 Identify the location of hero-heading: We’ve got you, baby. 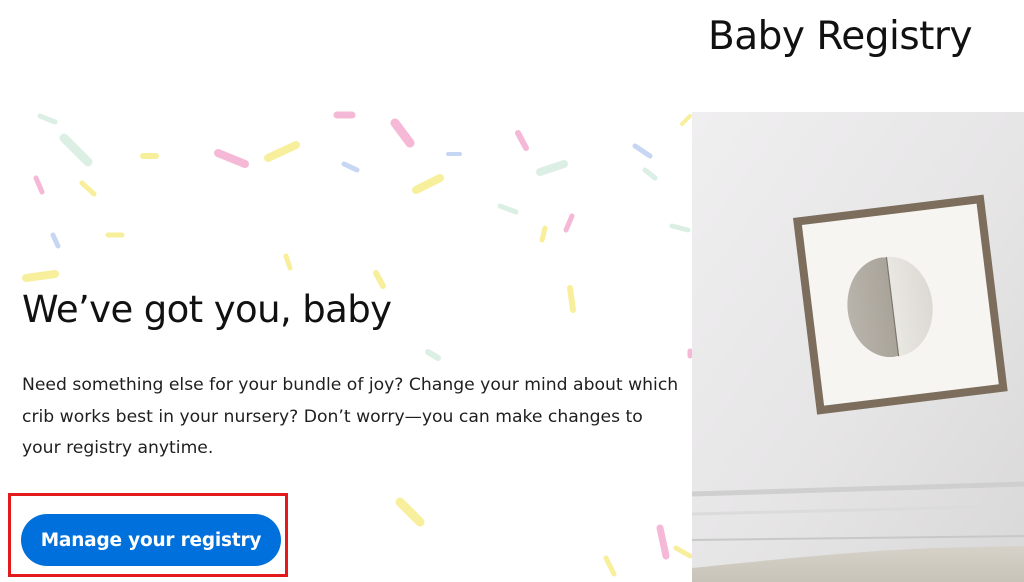
(207, 309).